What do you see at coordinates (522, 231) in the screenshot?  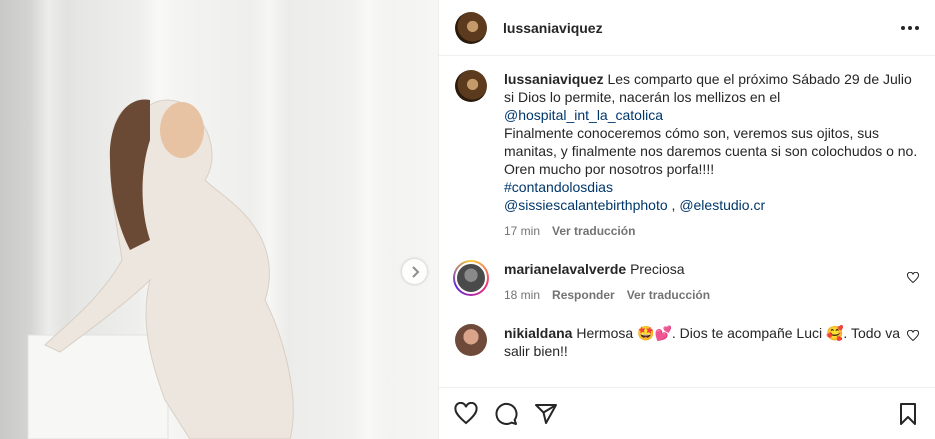 I see `post-time: 17 min` at bounding box center [522, 231].